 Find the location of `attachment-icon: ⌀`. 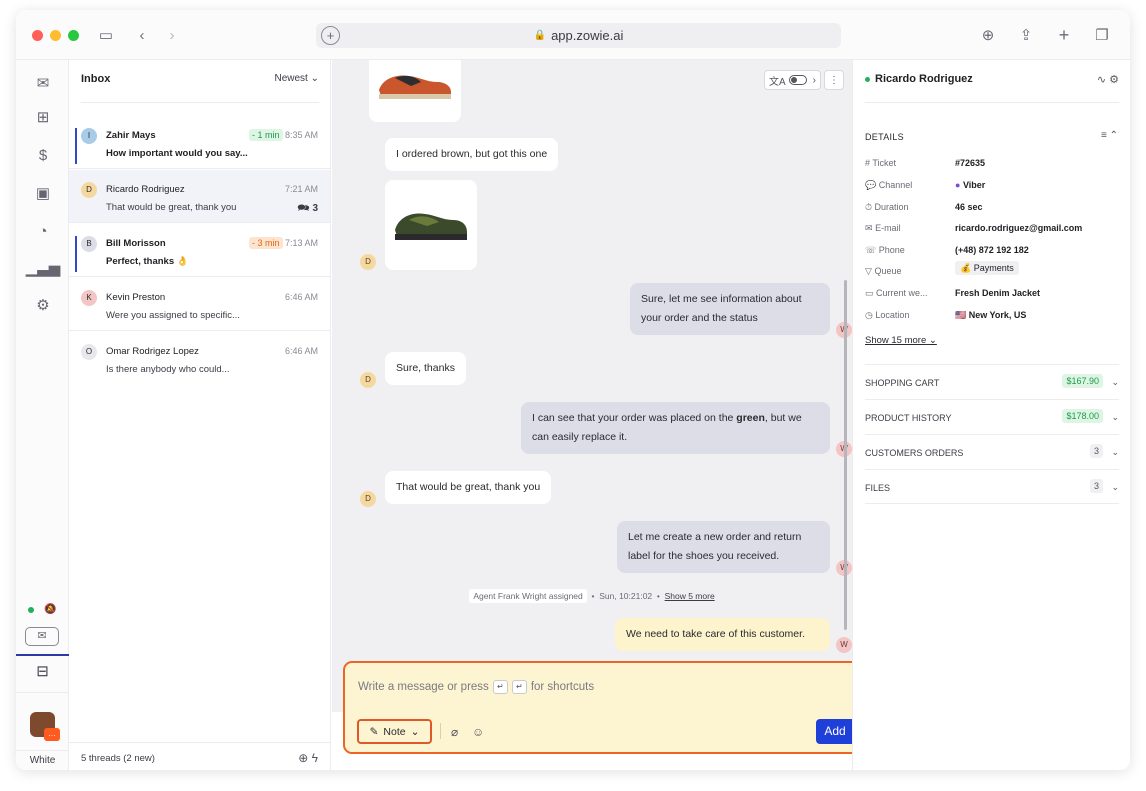

attachment-icon: ⌀ is located at coordinates (454, 732).